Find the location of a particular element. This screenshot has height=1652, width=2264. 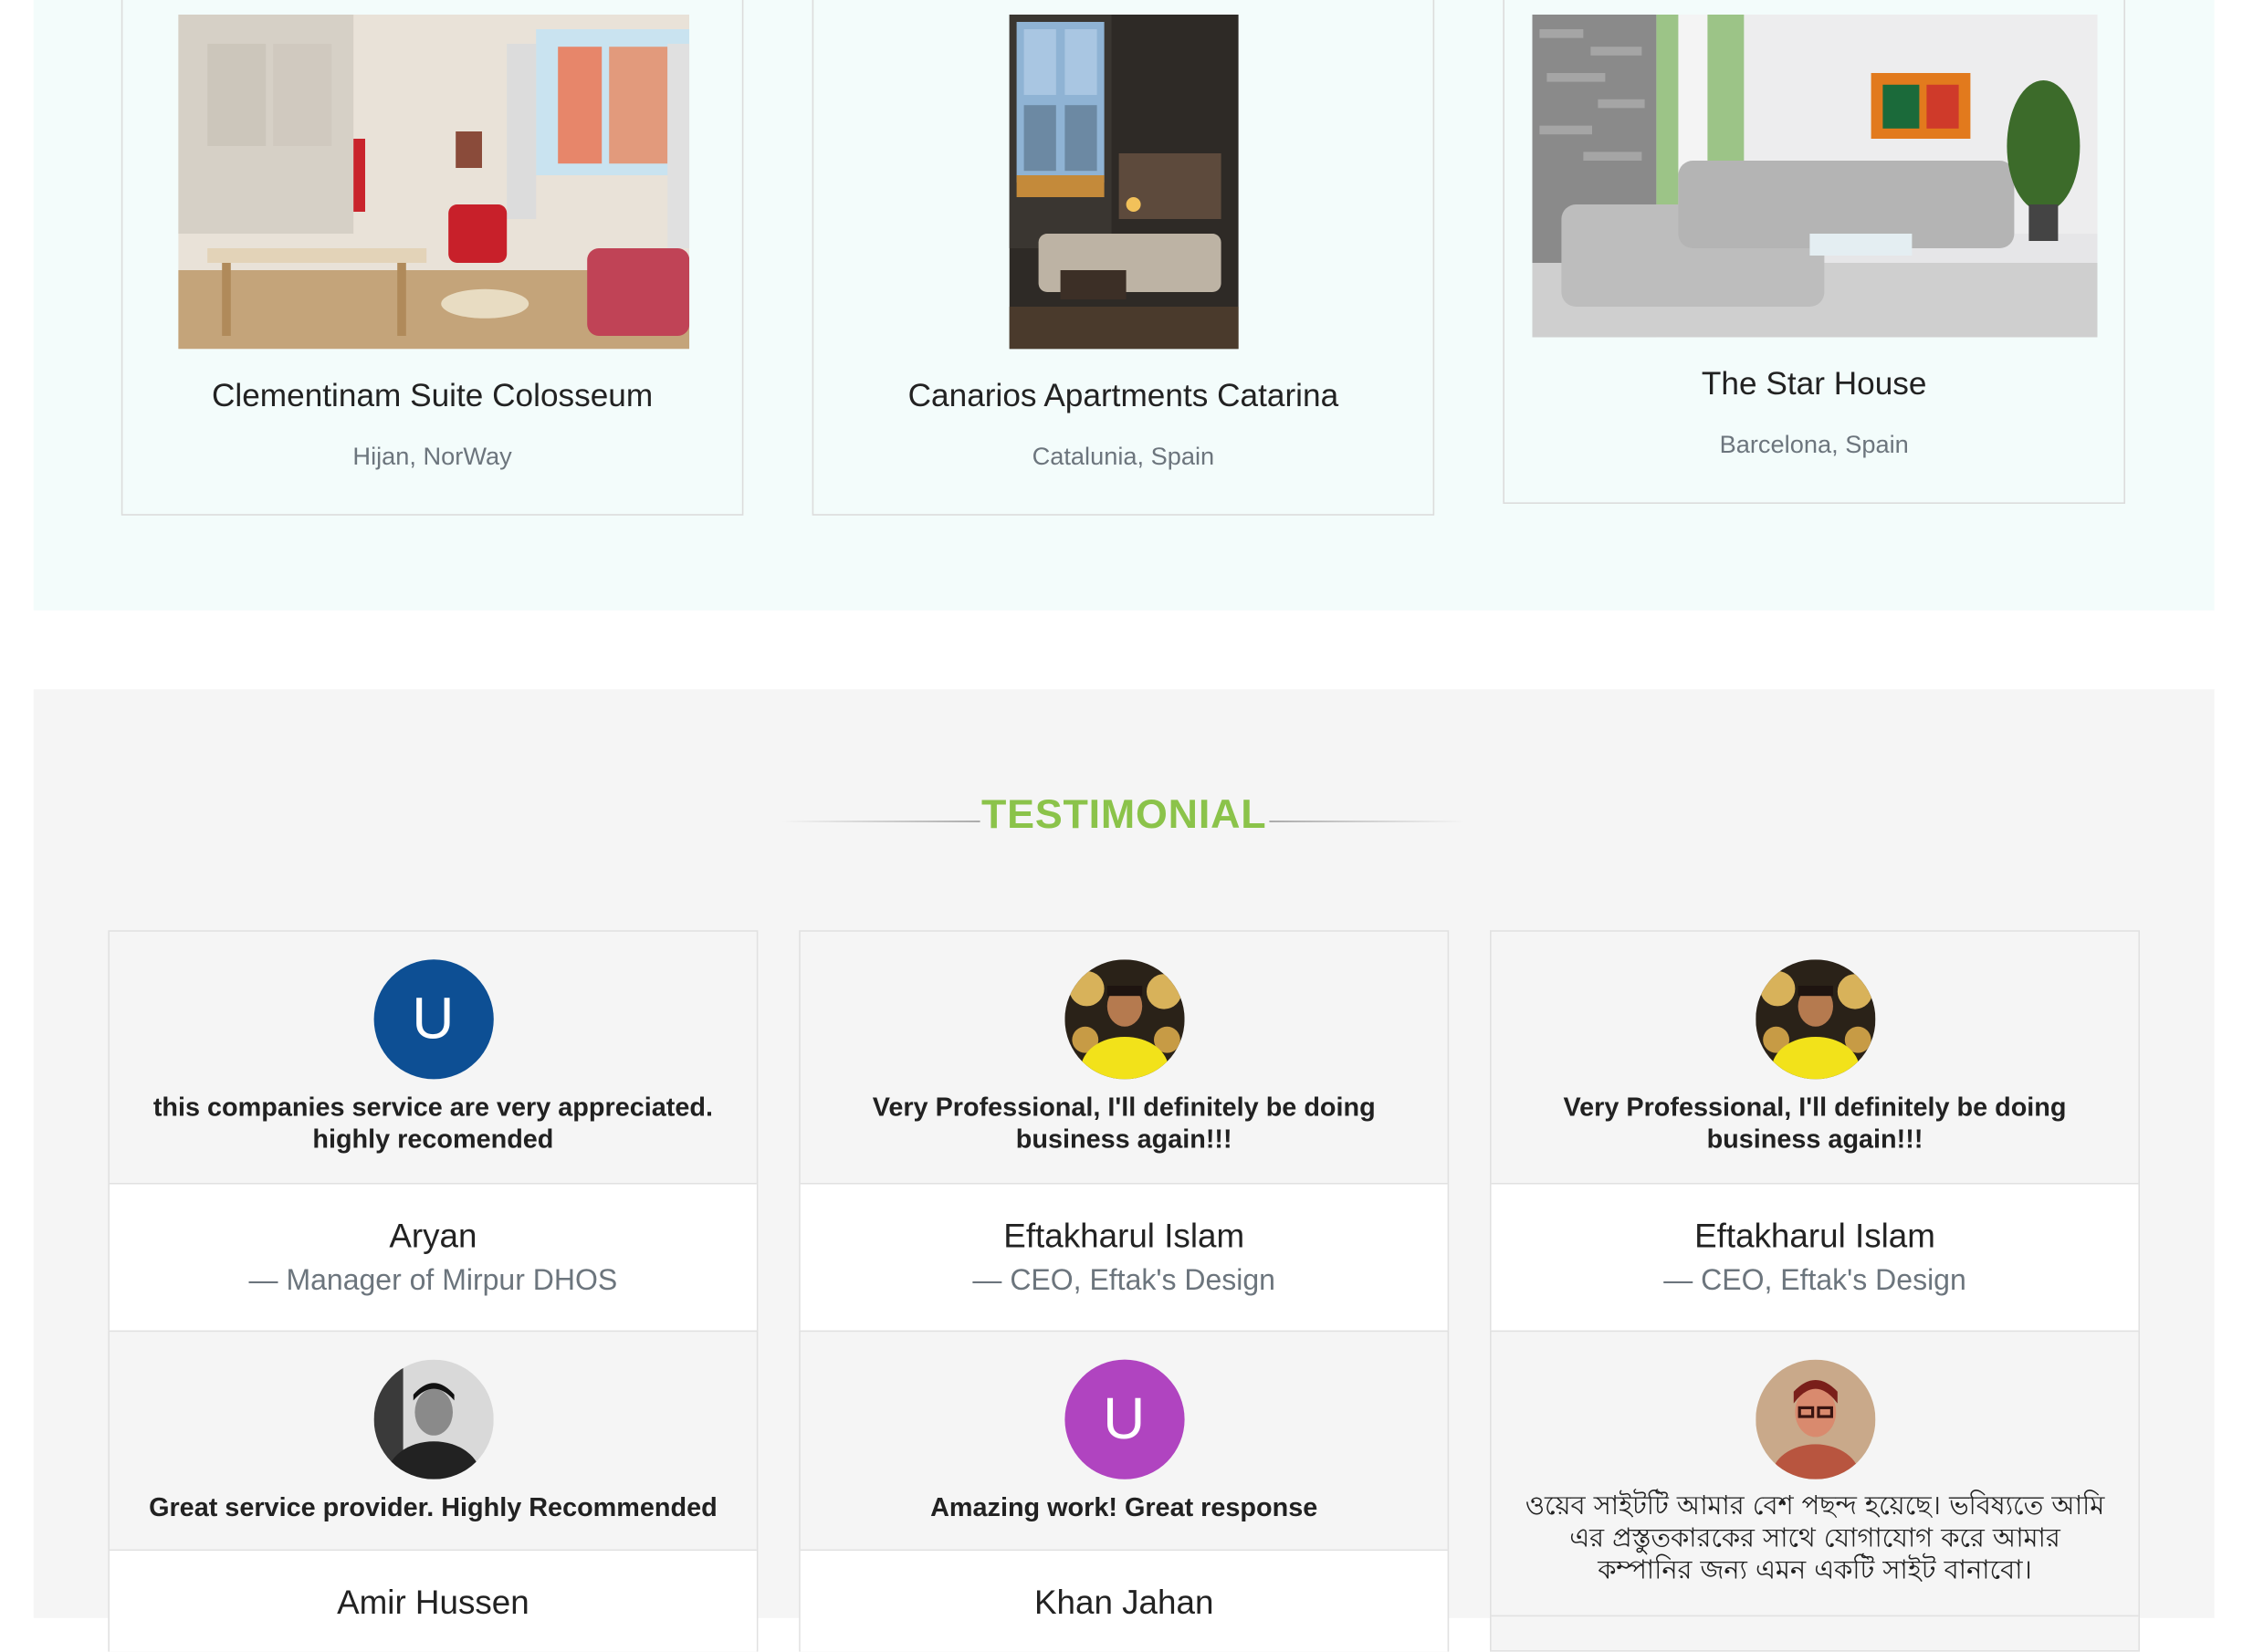

title-divider-right is located at coordinates (1367, 821).